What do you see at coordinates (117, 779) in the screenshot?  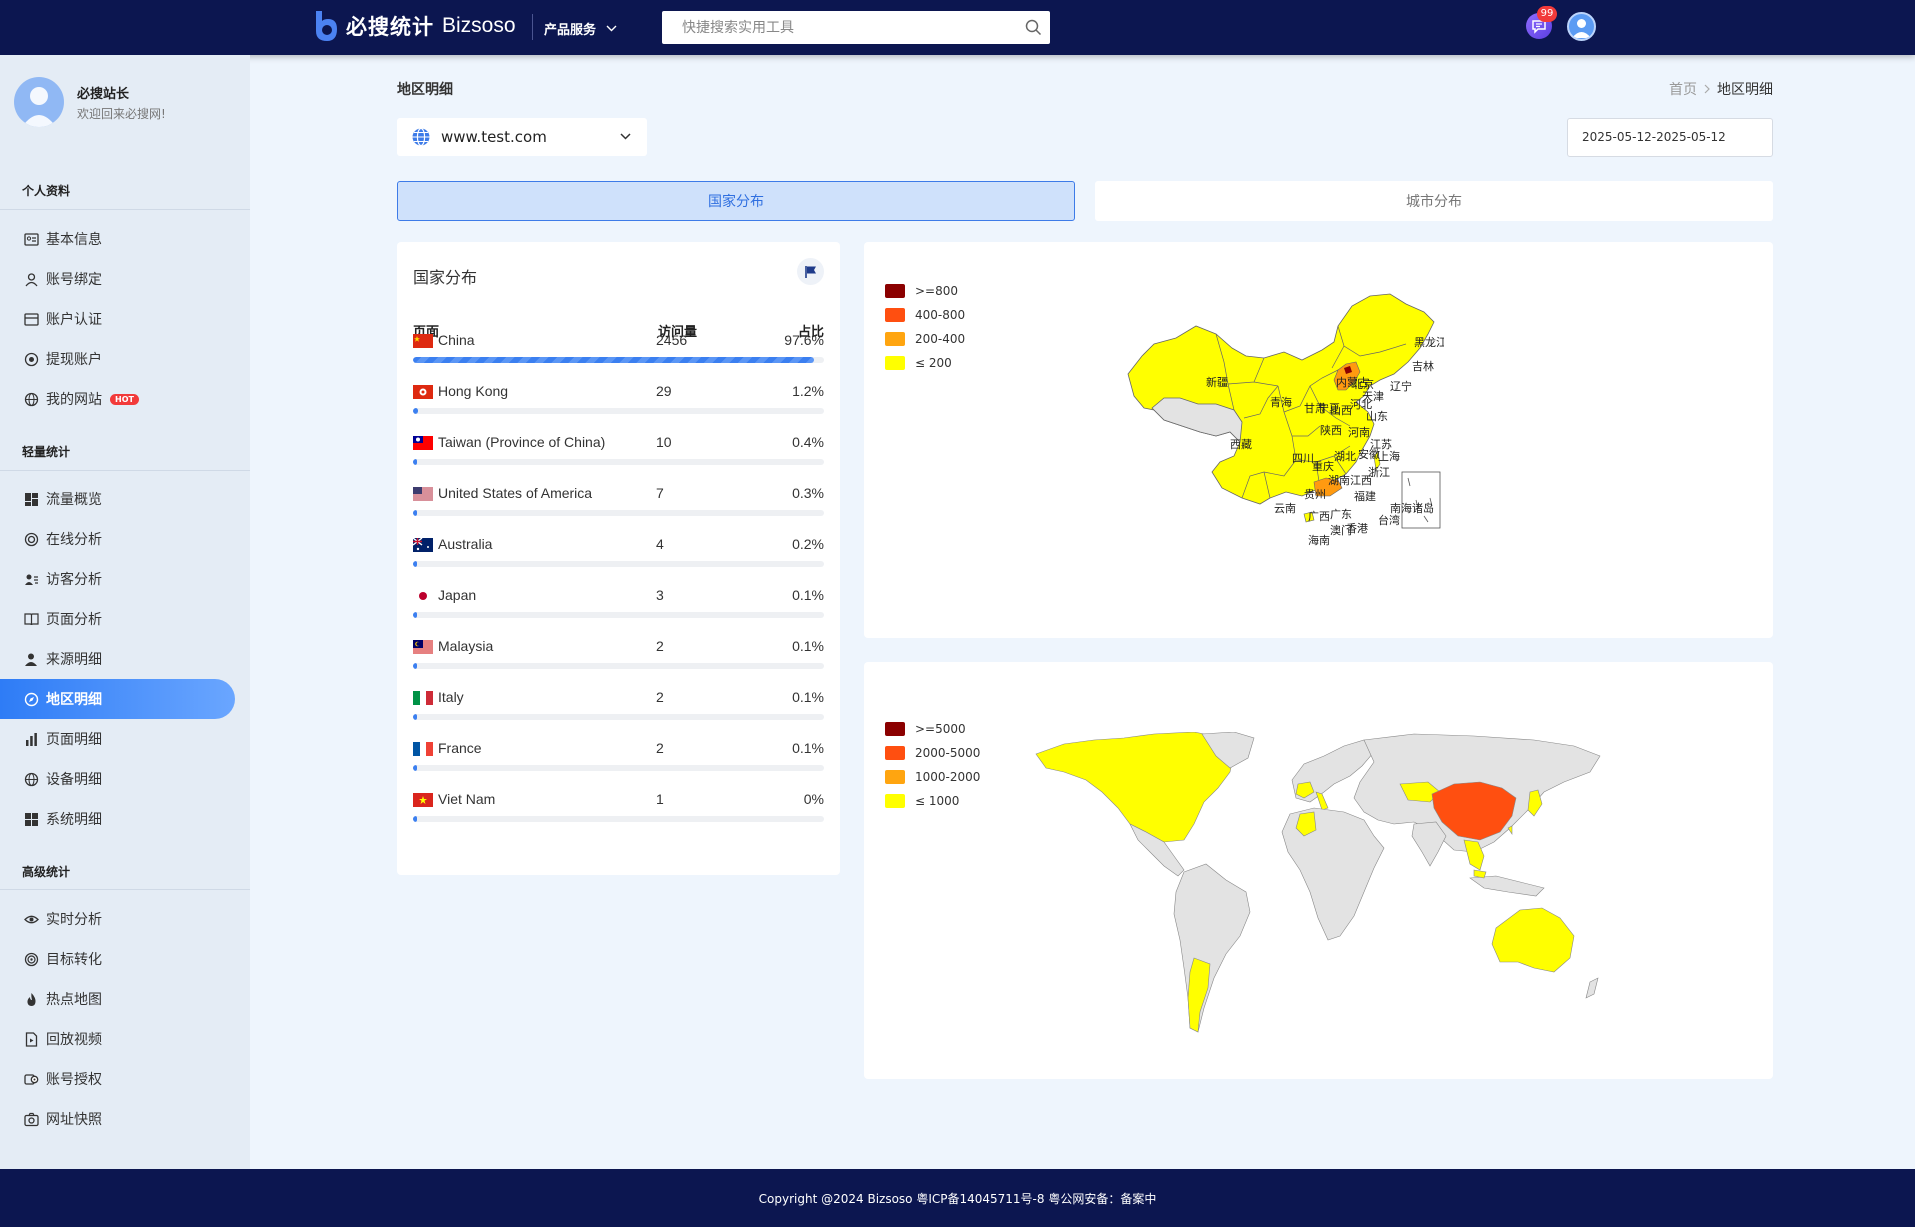 I see `sidebar-item-device-detail: 设备明细` at bounding box center [117, 779].